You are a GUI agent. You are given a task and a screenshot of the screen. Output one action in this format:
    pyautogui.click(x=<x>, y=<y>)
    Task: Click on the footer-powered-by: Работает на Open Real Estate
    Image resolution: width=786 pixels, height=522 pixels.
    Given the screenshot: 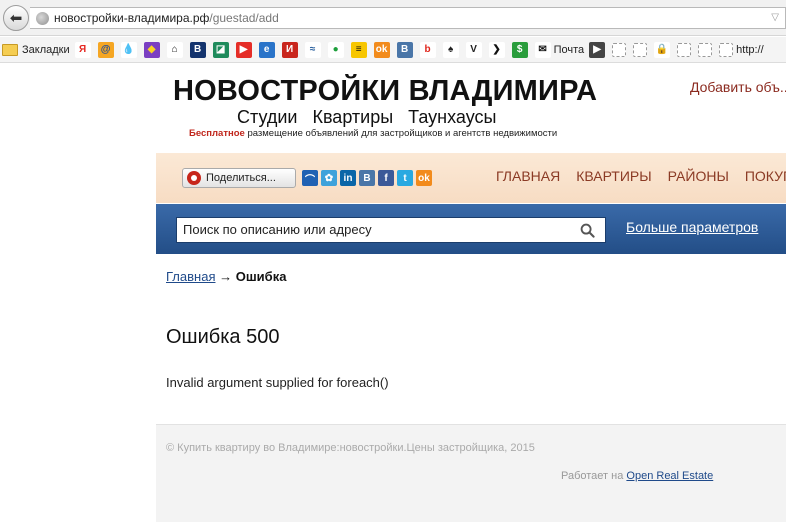 What is the action you would take?
    pyautogui.click(x=637, y=476)
    